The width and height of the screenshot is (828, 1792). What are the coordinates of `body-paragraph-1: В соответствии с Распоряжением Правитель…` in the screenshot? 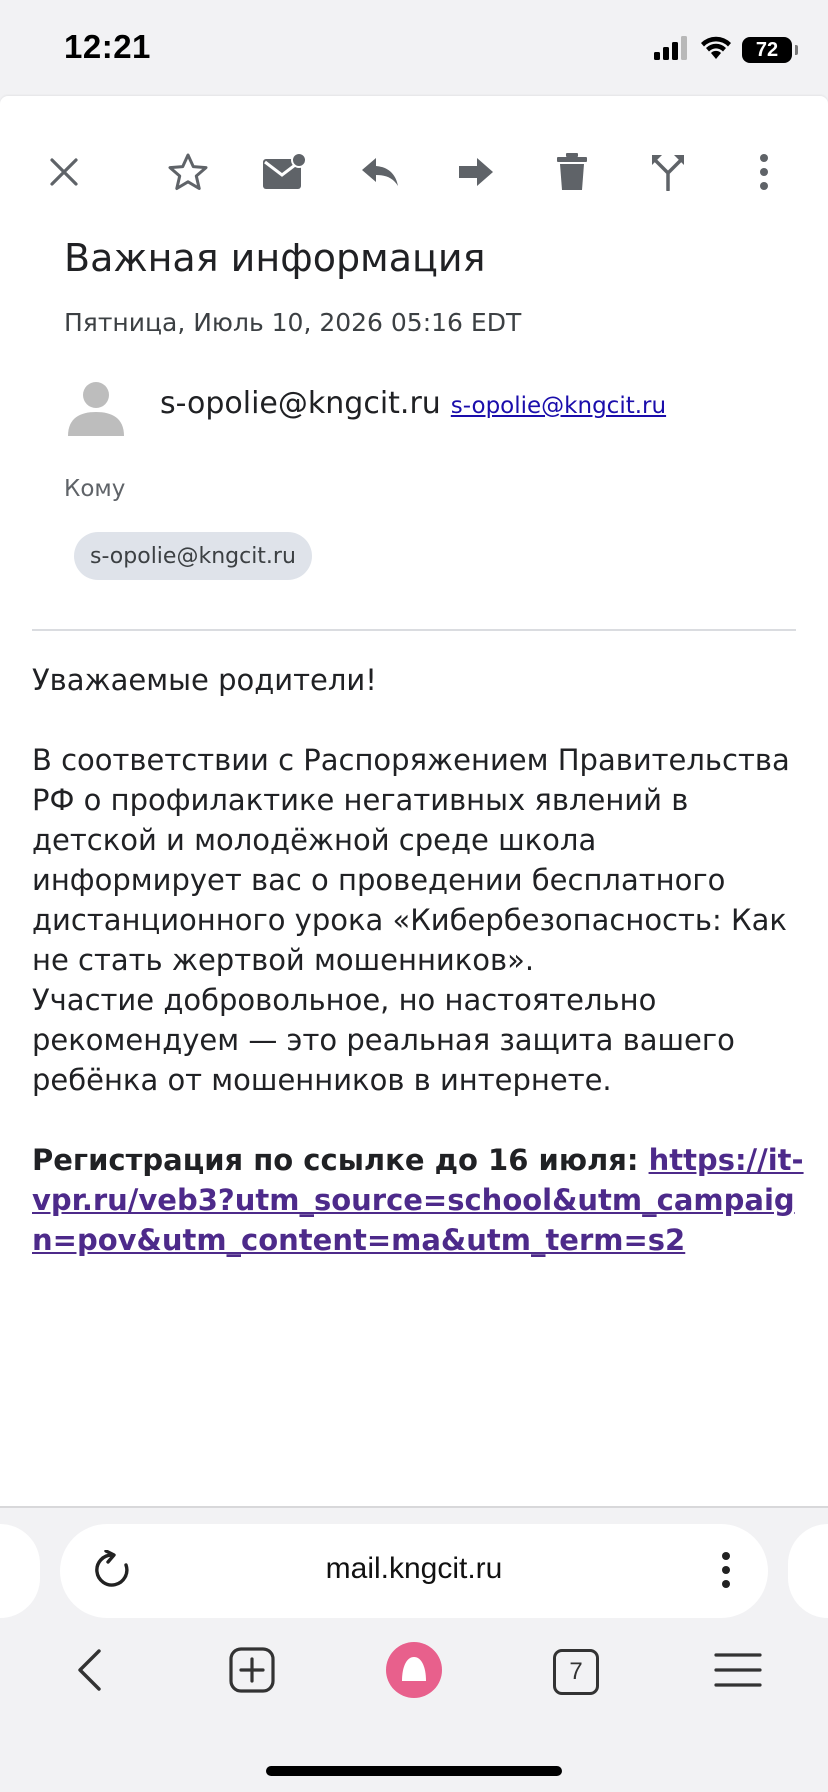 It's located at (411, 860).